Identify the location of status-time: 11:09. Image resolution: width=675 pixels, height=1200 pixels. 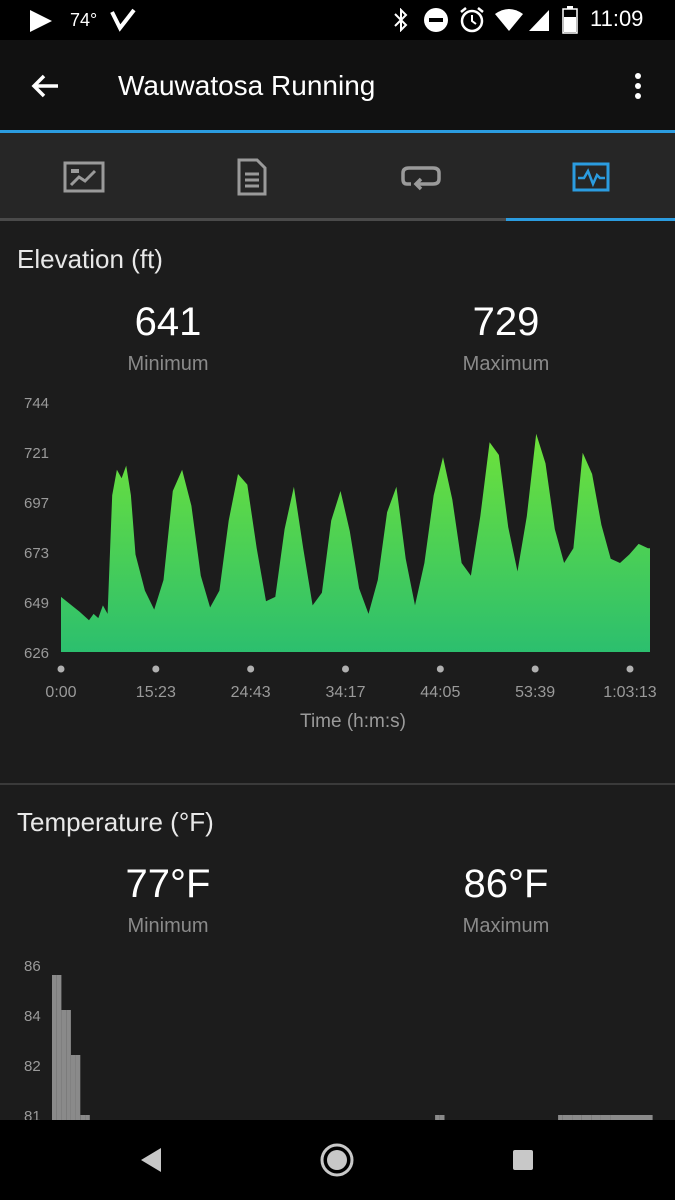
(617, 18).